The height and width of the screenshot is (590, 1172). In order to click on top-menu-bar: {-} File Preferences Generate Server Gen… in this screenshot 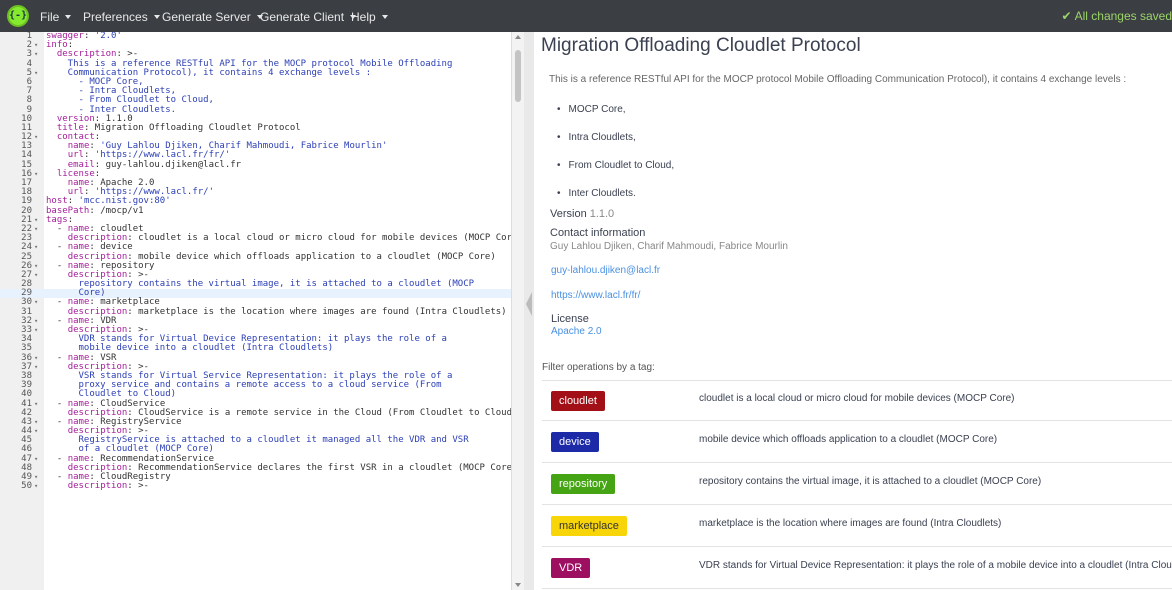, I will do `click(586, 16)`.